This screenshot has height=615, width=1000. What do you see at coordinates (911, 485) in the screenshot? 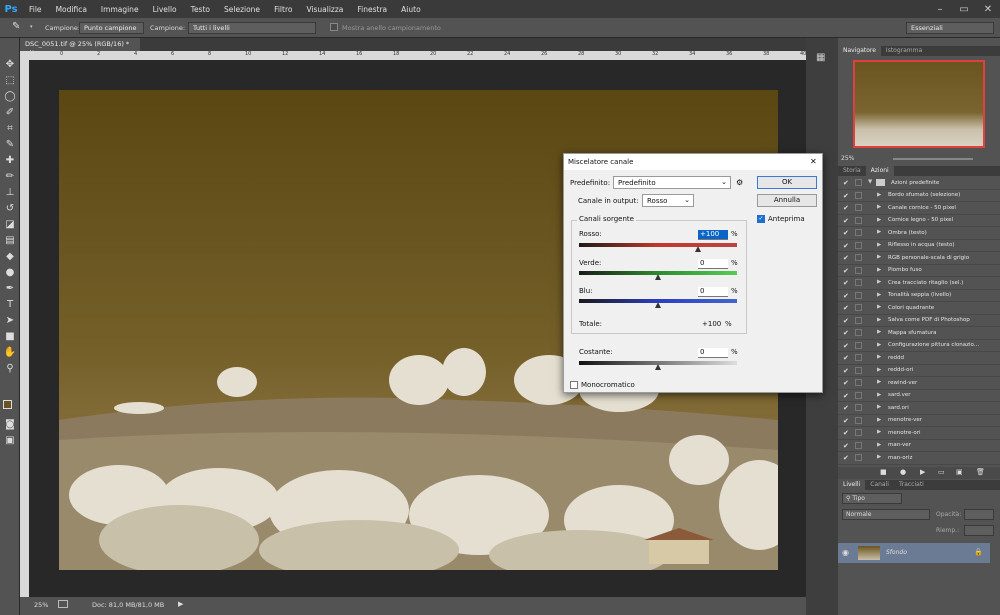
I see `tab-paths: Tracciati` at bounding box center [911, 485].